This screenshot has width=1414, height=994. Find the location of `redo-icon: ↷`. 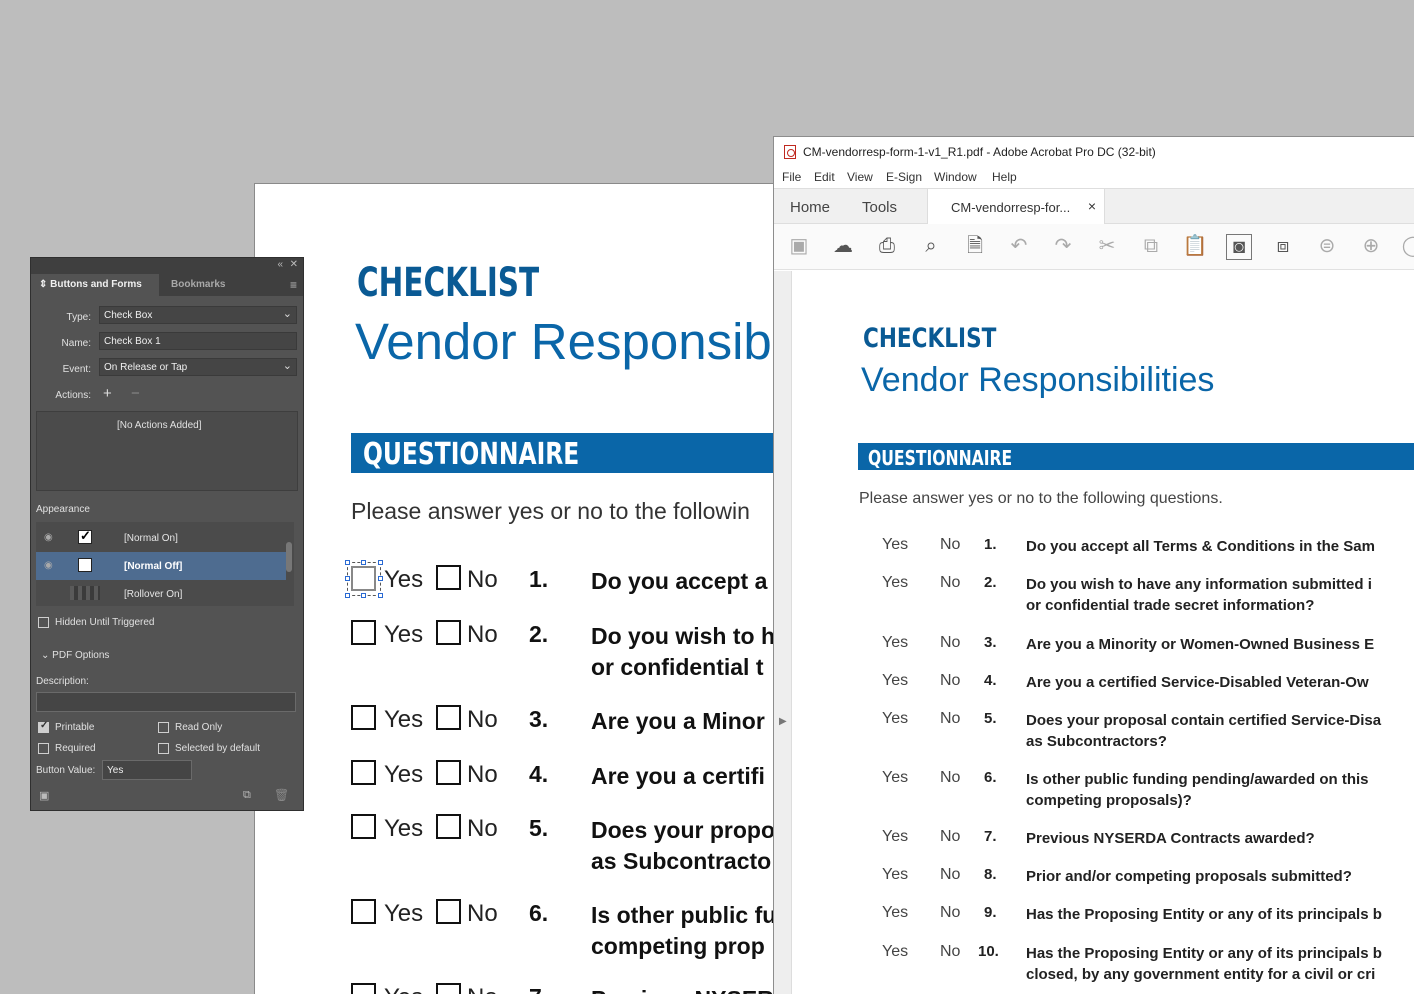

redo-icon: ↷ is located at coordinates (1063, 247).